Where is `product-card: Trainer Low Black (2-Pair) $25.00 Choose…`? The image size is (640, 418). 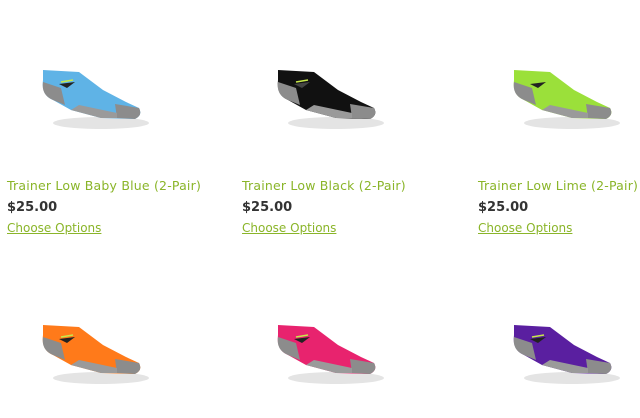
product-card: Trainer Low Black (2-Pair) $25.00 Choose… is located at coordinates (342, 137).